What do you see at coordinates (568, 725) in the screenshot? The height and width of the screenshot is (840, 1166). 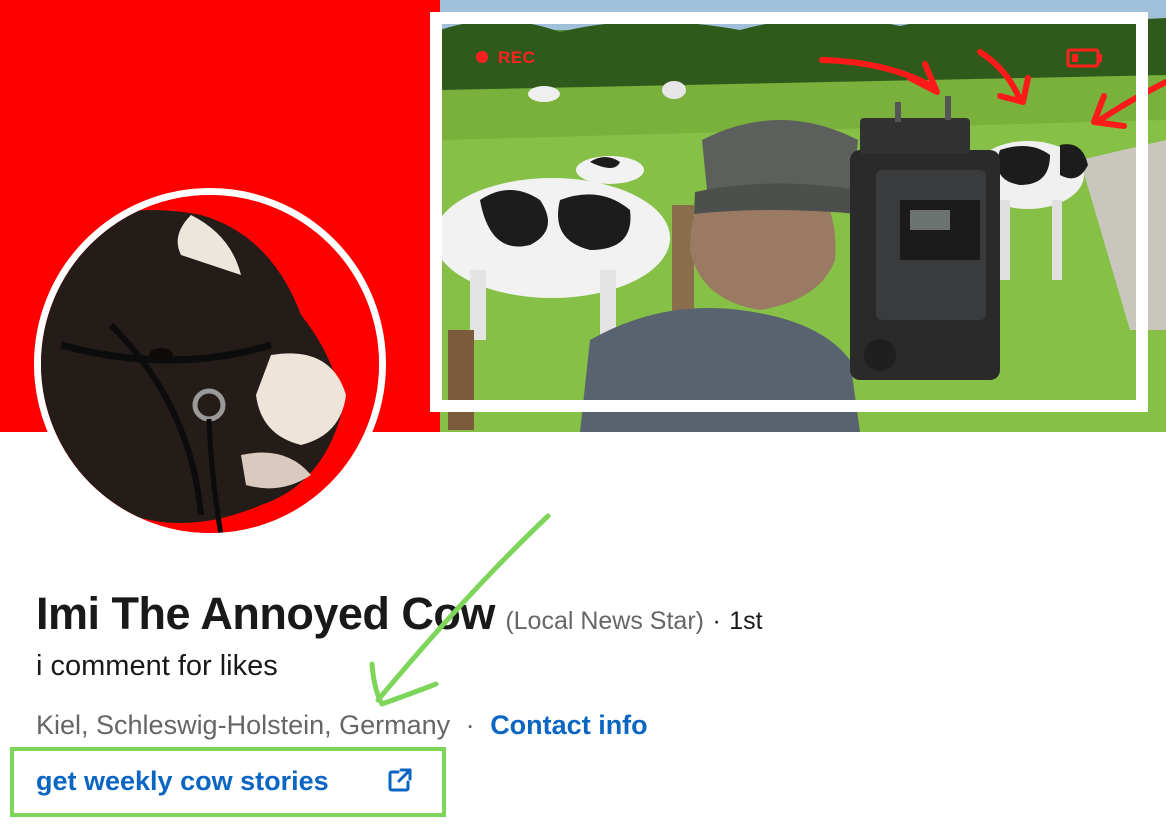 I see `contact-info-link: Contact info` at bounding box center [568, 725].